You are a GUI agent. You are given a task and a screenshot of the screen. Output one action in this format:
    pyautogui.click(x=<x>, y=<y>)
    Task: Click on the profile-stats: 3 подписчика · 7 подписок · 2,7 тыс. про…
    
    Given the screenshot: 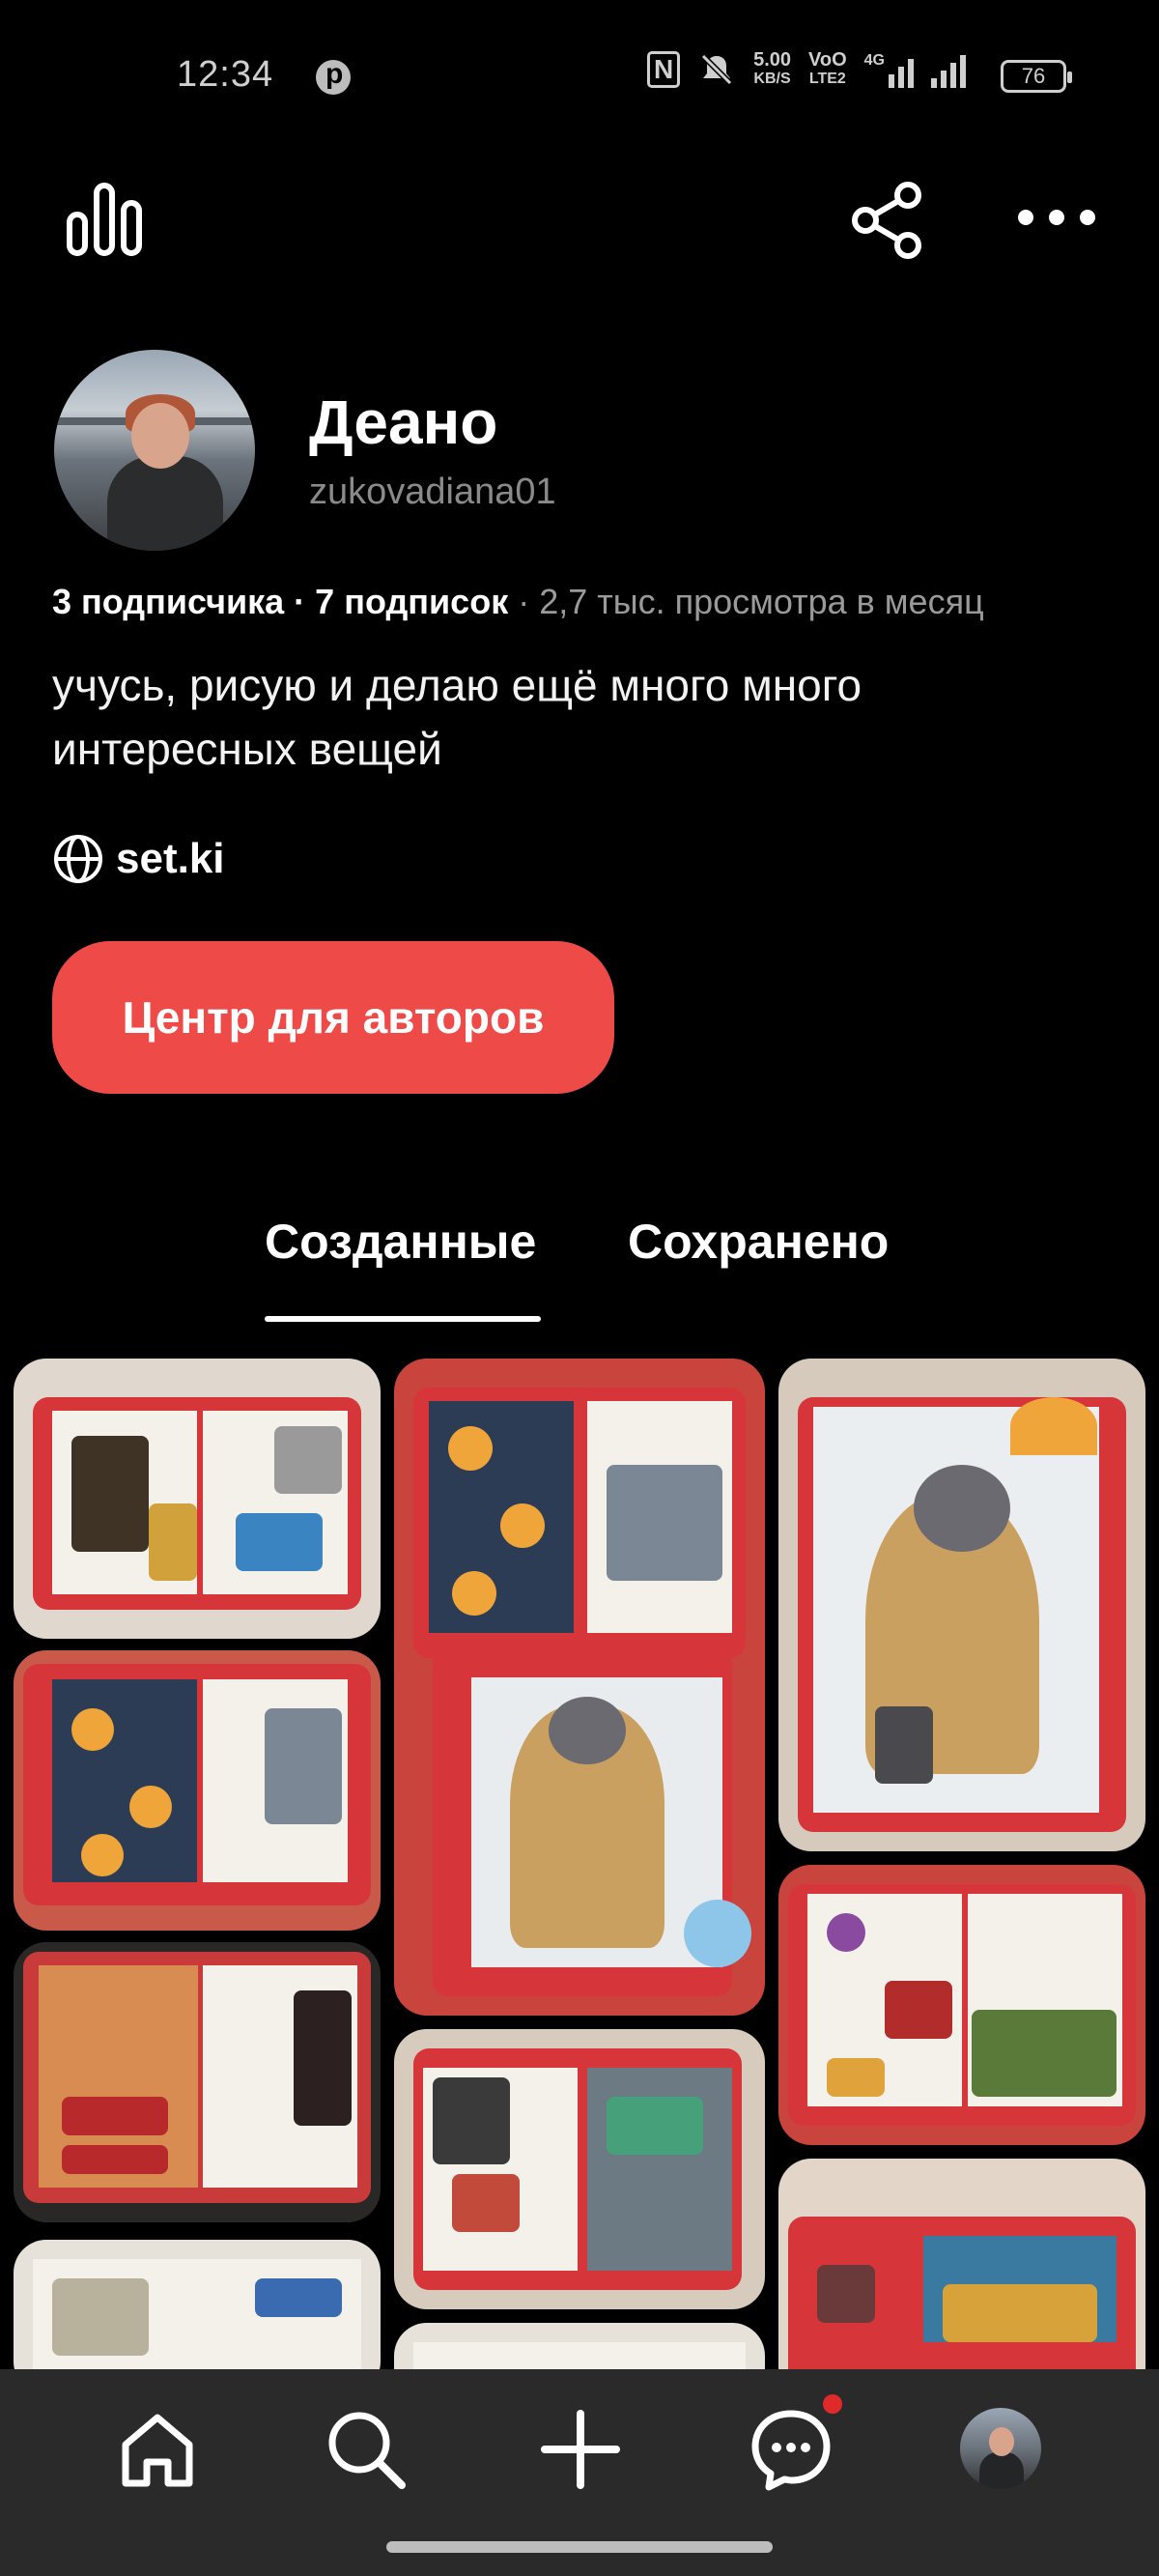 What is the action you would take?
    pyautogui.click(x=518, y=602)
    